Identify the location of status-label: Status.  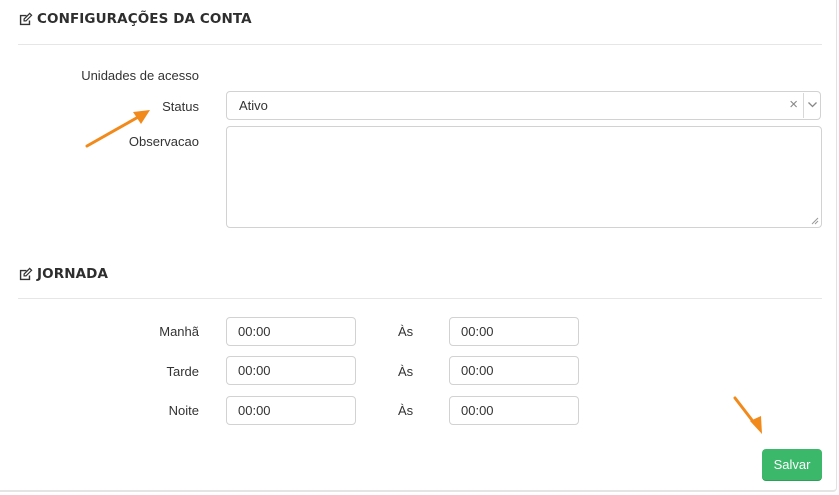
(180, 106).